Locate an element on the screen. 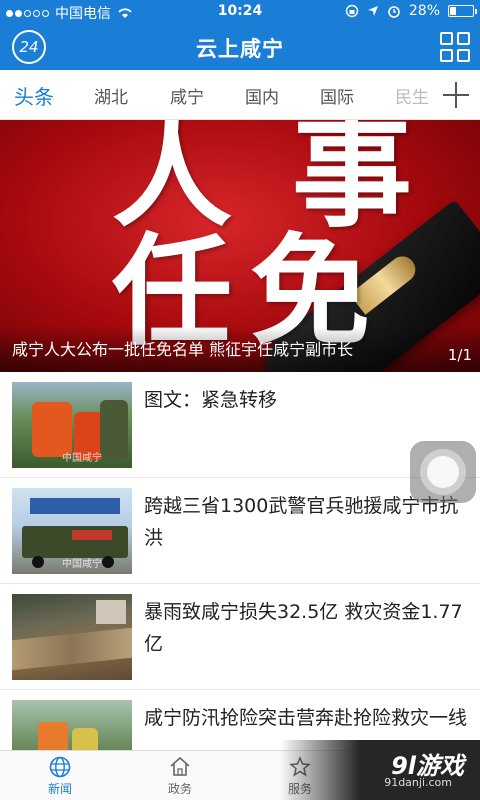 This screenshot has height=800, width=480. nav-government: 政务 is located at coordinates (180, 776).